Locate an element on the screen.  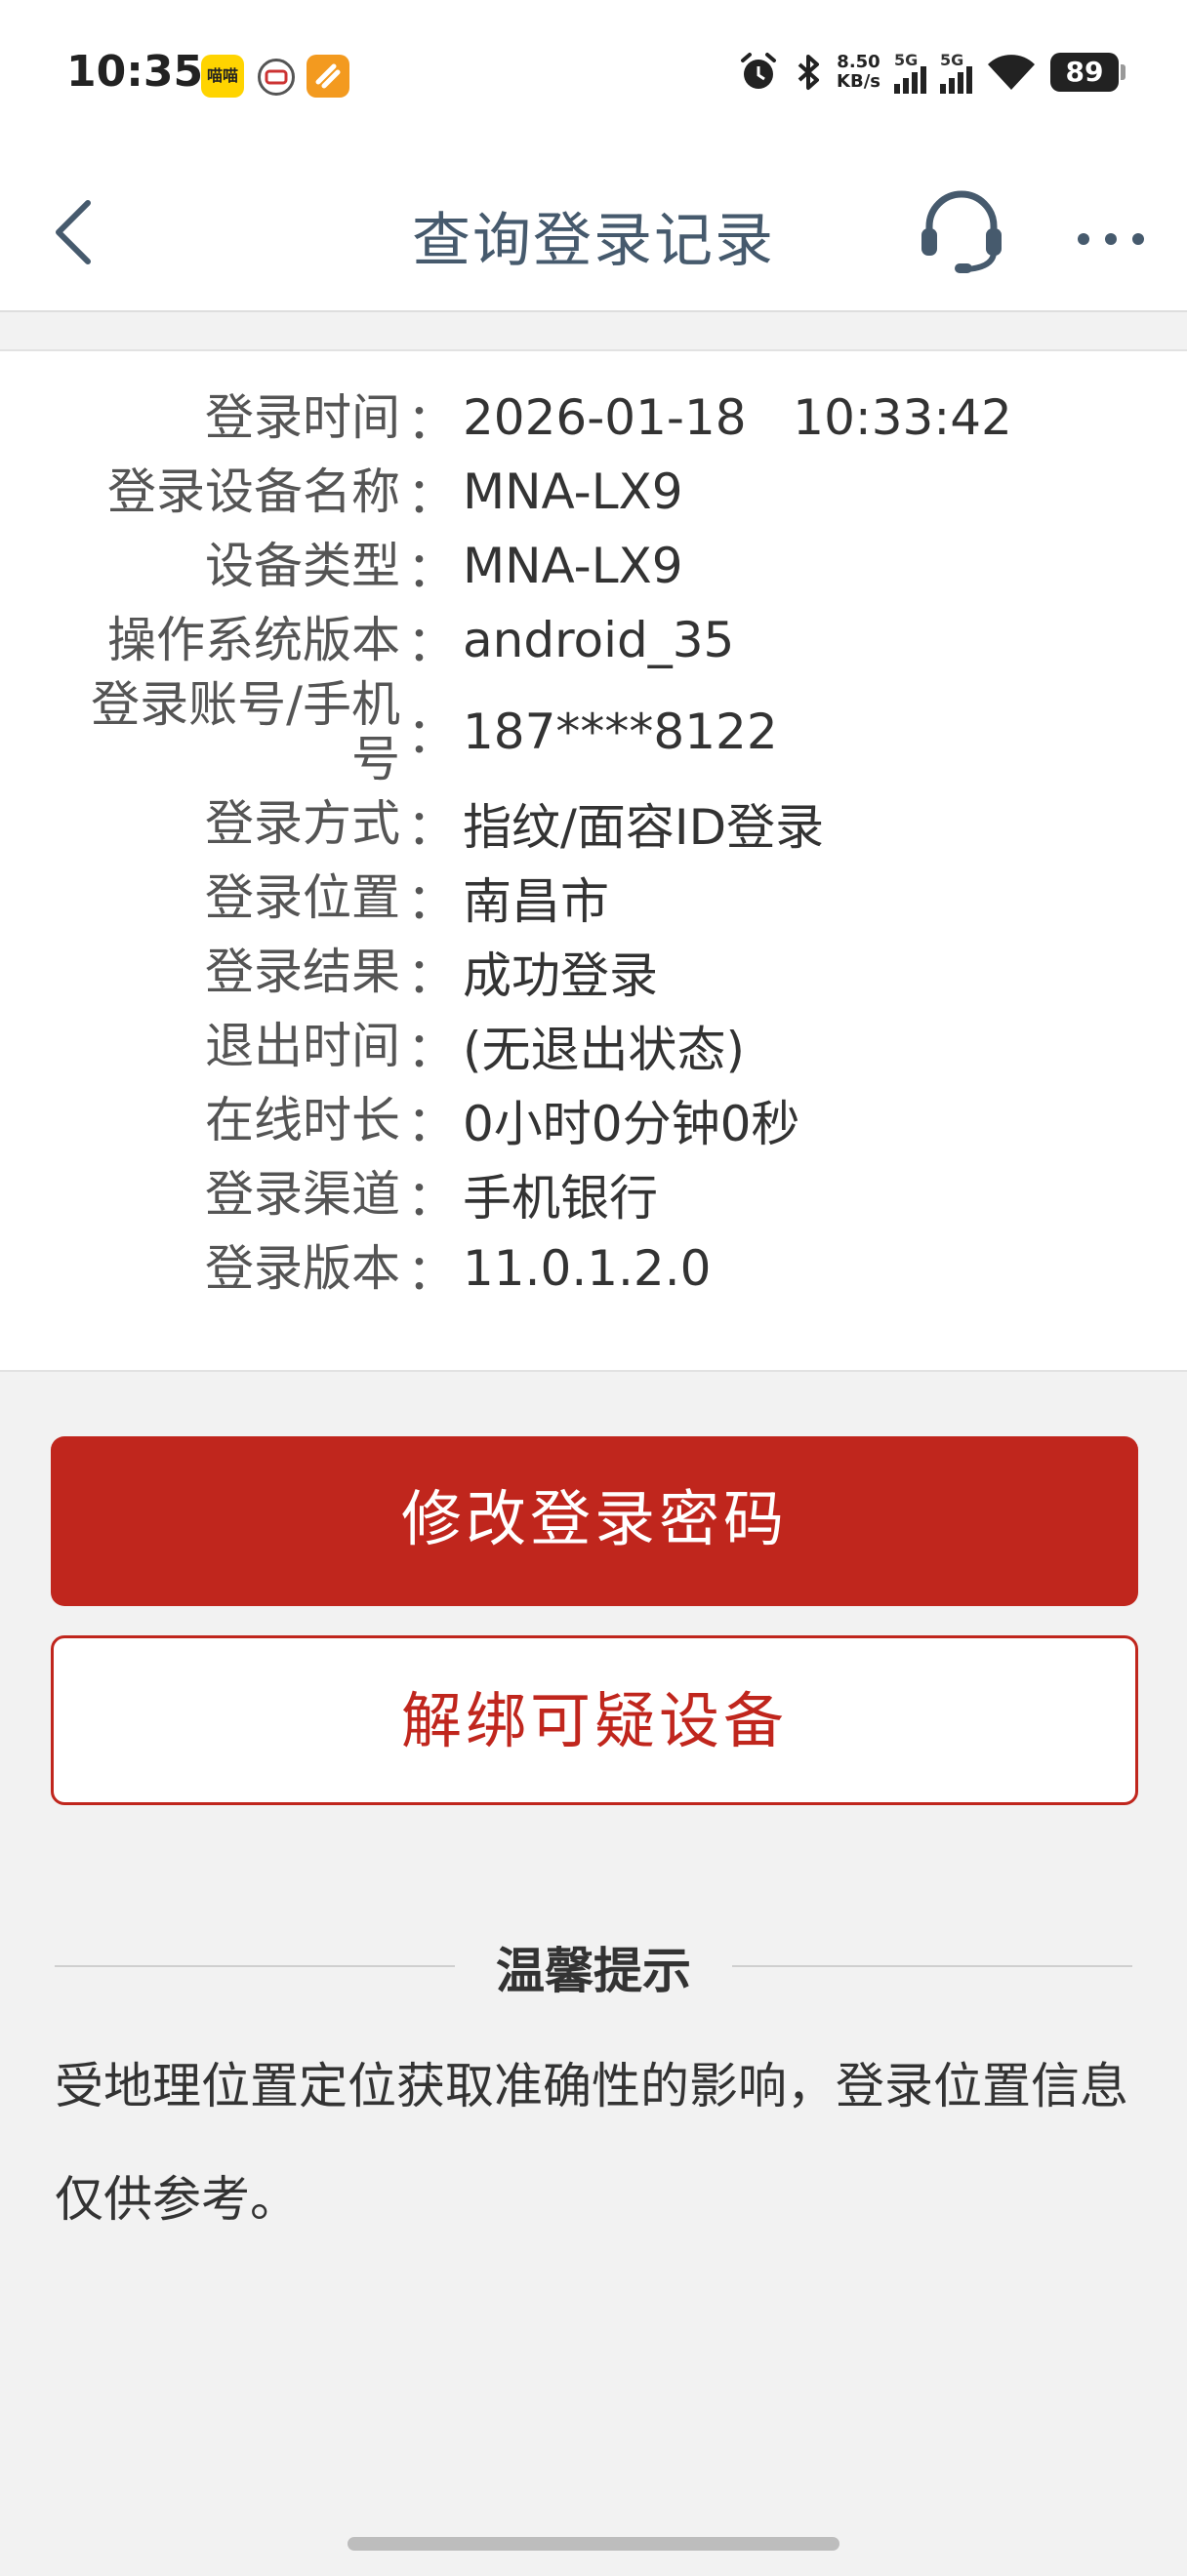
record-label: 登录账号/手机 号 is located at coordinates (245, 731).